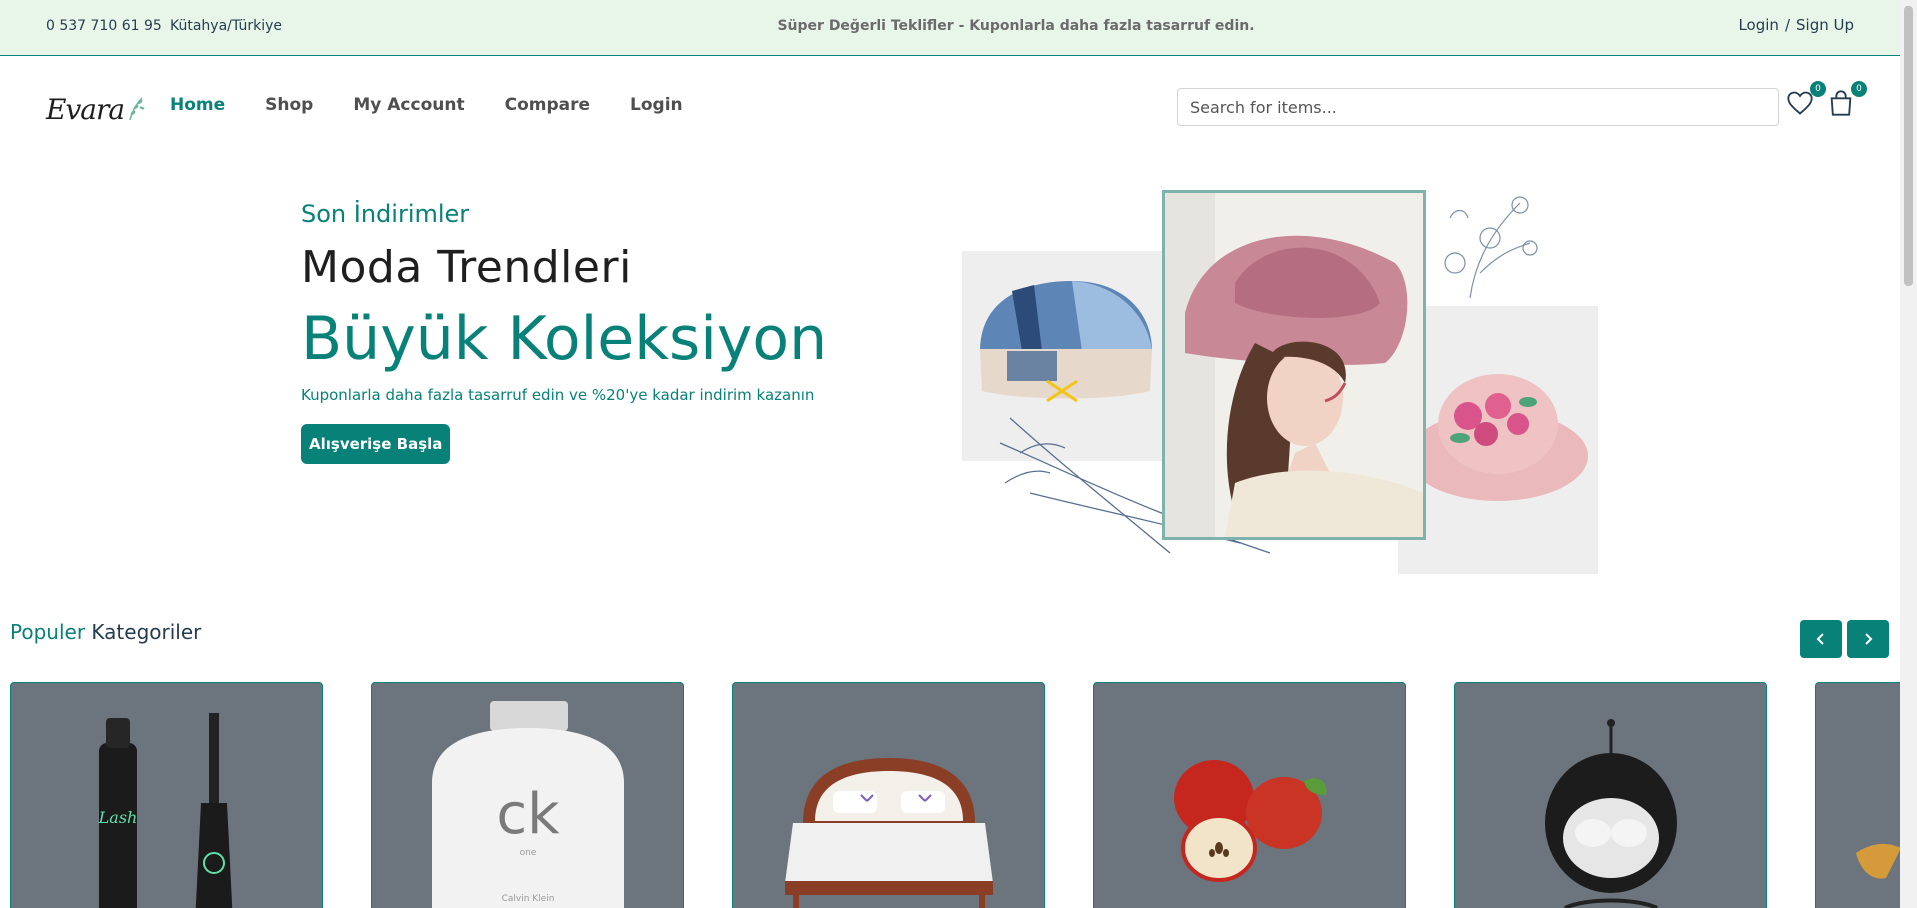 The height and width of the screenshot is (908, 1917). Describe the element at coordinates (564, 339) in the screenshot. I see `hero-headline: Büyük Koleksiyon` at that location.